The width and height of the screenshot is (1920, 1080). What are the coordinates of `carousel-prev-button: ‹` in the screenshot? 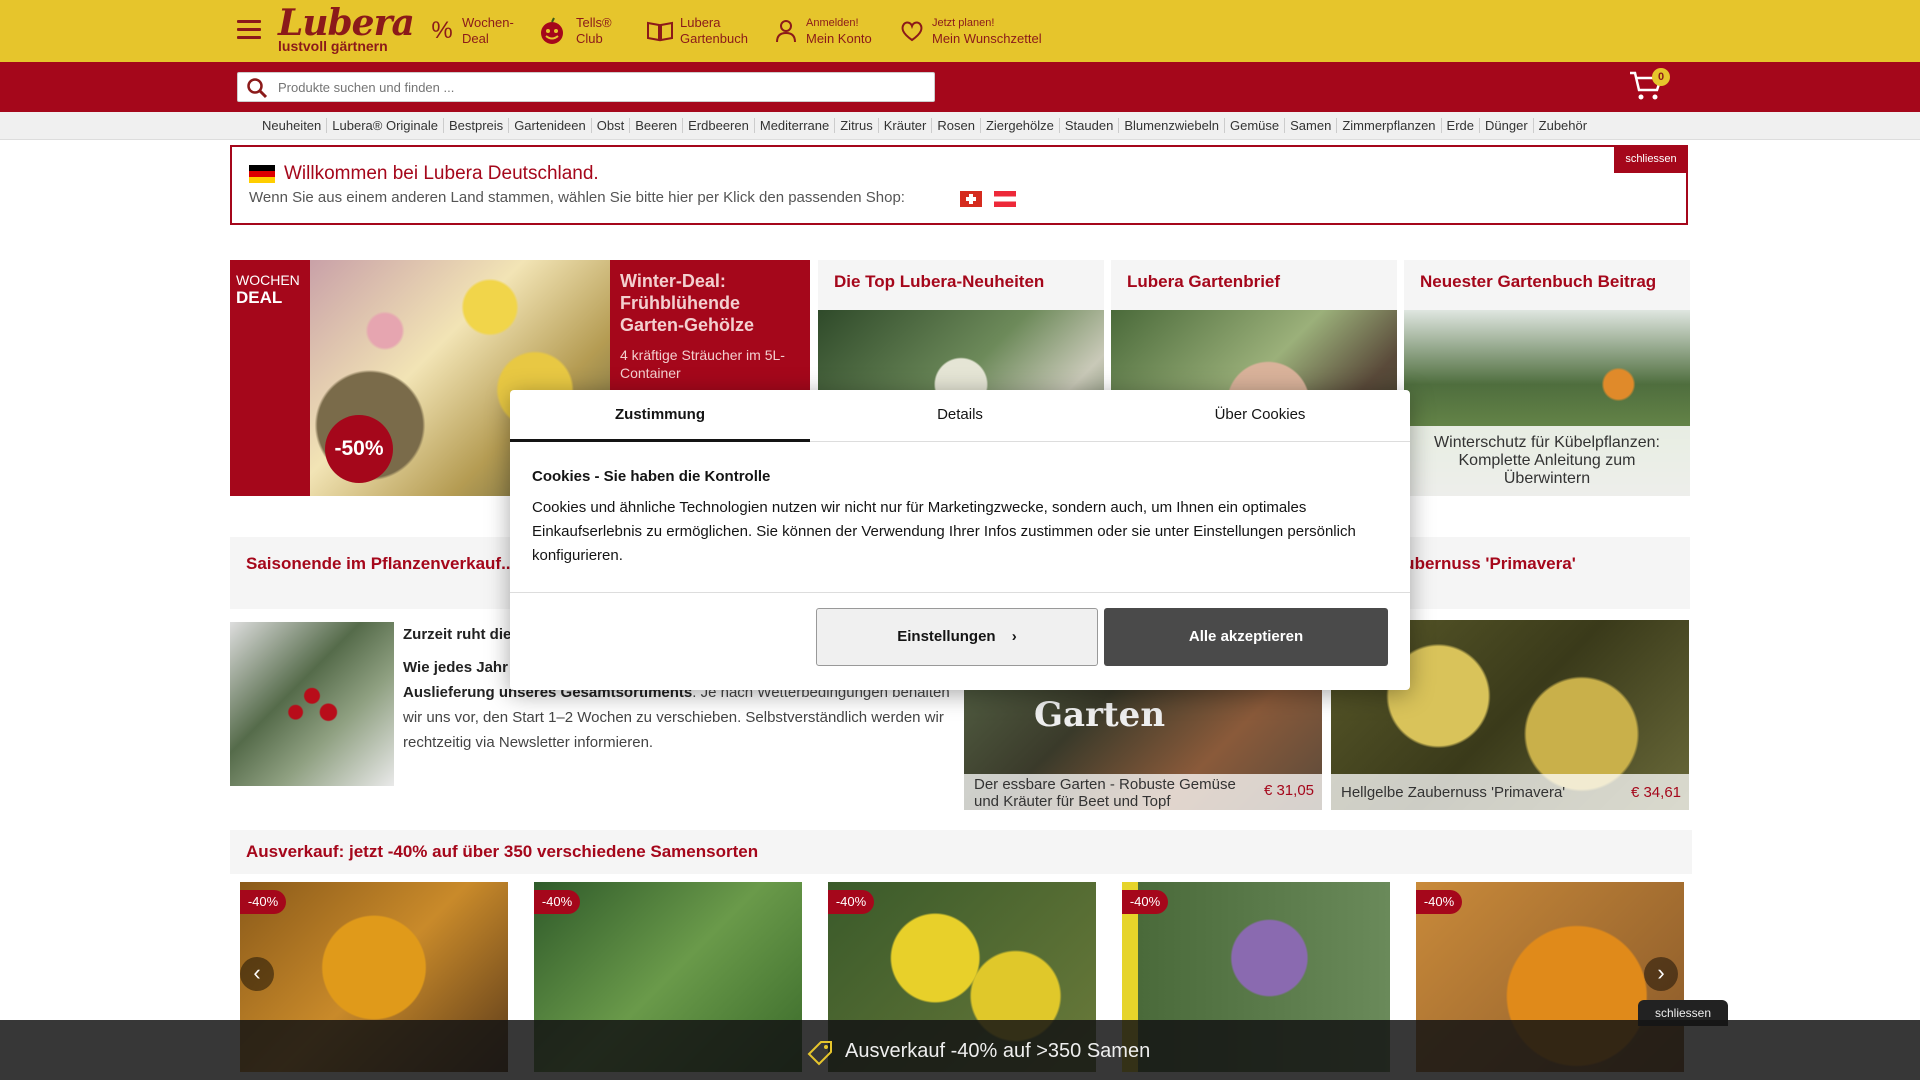 It's located at (257, 974).